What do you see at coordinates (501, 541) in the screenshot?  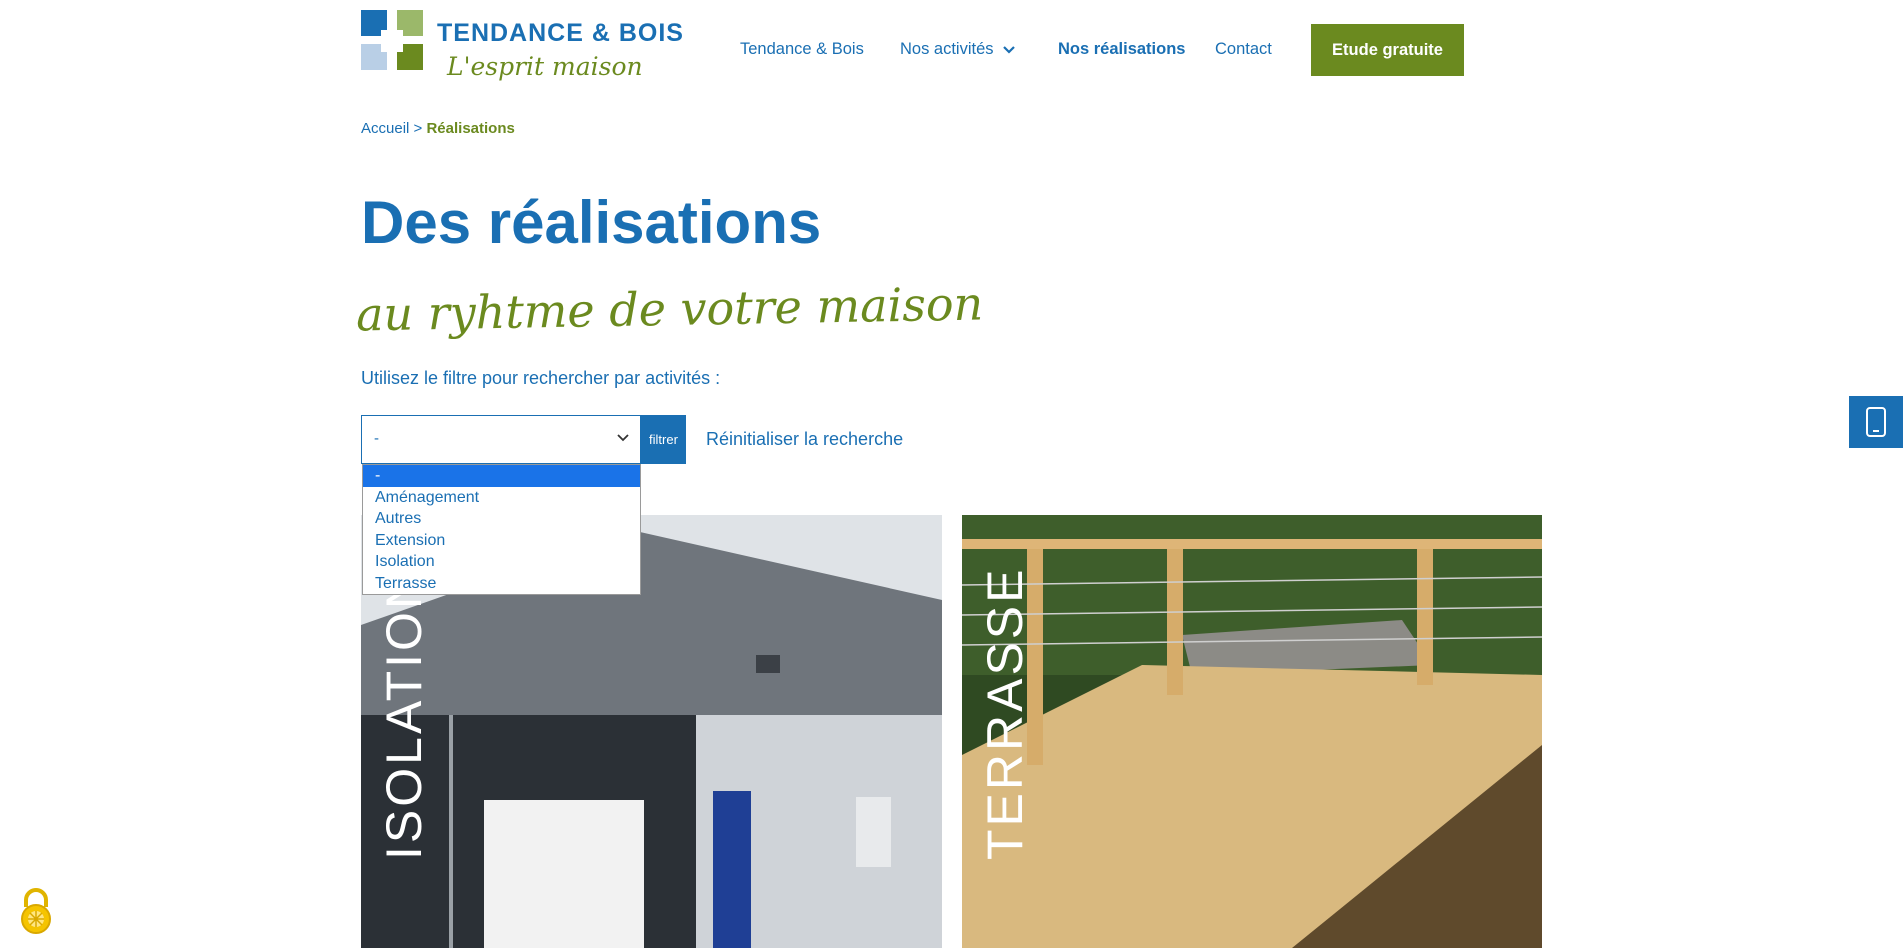 I see `dropdown-option: Extension` at bounding box center [501, 541].